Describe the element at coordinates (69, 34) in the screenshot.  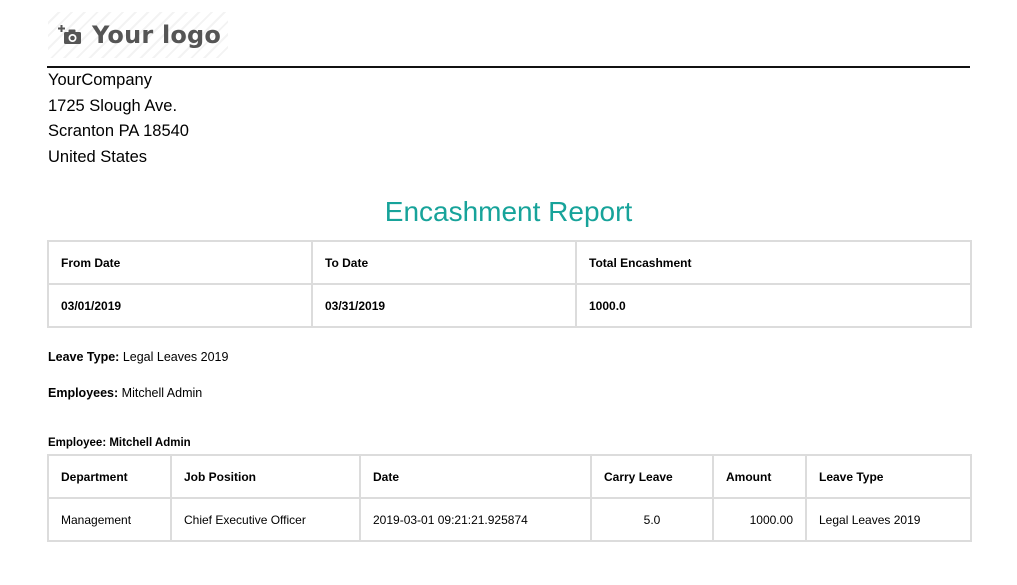
I see `camera-plus-icon` at that location.